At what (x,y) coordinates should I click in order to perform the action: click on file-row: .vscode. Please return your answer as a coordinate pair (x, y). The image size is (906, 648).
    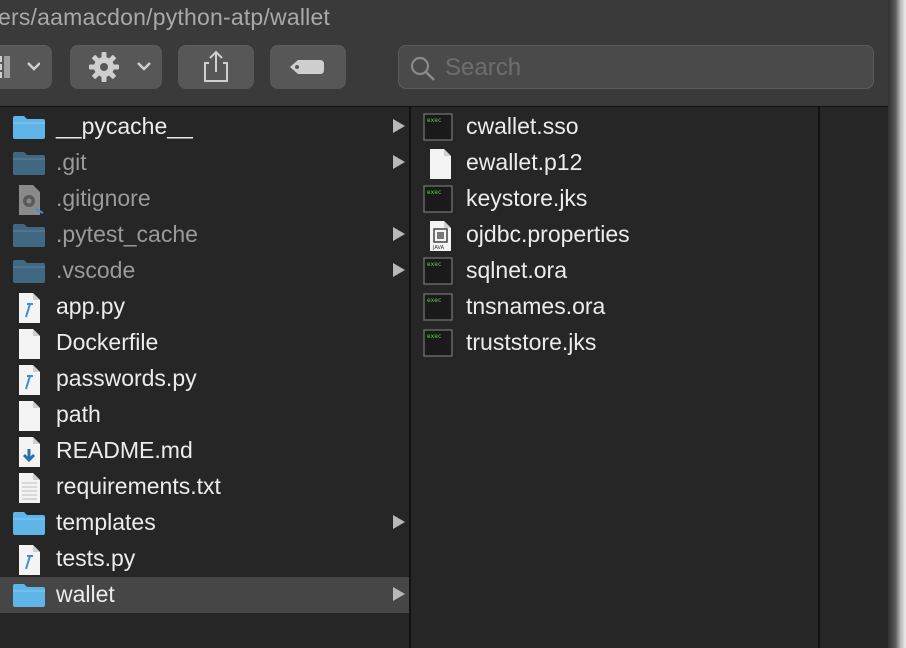
    Looking at the image, I should click on (204, 271).